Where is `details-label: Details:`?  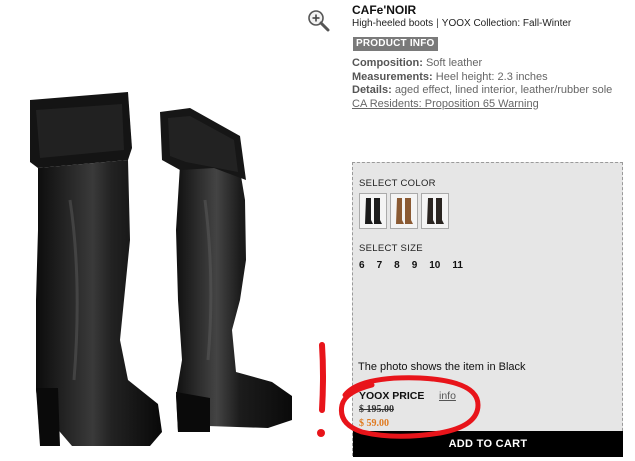 details-label: Details: is located at coordinates (372, 90).